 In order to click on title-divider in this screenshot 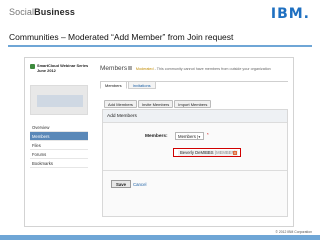, I will do `click(160, 46)`.